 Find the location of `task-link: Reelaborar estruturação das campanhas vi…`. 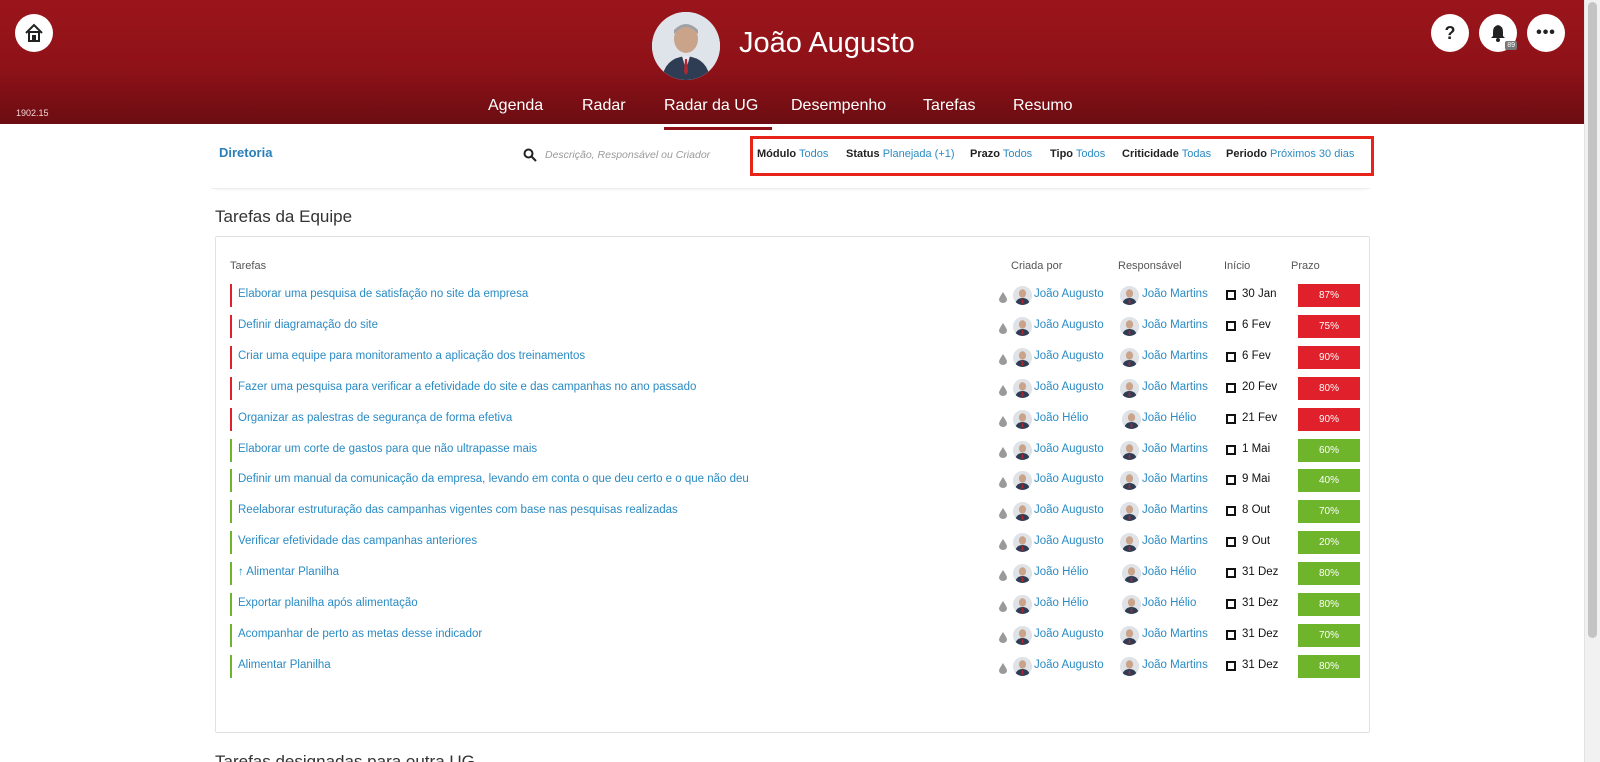

task-link: Reelaborar estruturação das campanhas vi… is located at coordinates (458, 510).